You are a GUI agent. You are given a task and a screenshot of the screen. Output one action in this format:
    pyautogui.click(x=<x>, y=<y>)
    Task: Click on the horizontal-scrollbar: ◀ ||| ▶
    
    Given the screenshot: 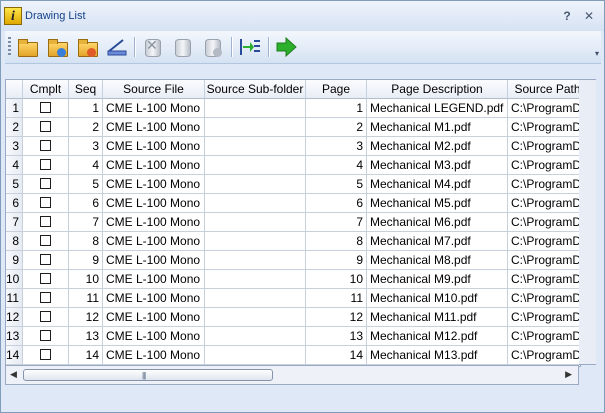 What is the action you would take?
    pyautogui.click(x=292, y=375)
    